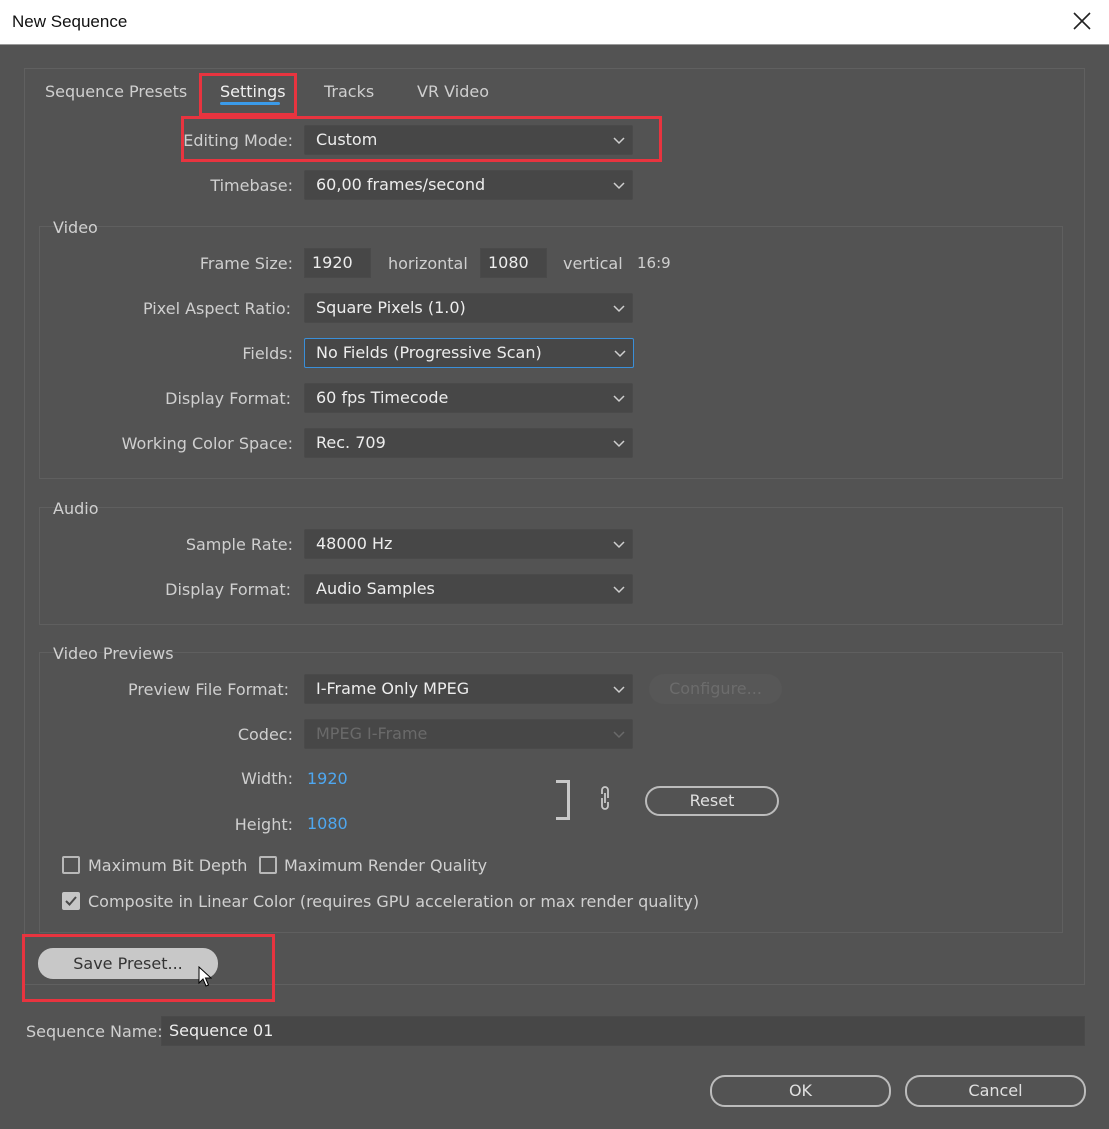  Describe the element at coordinates (654, 263) in the screenshot. I see `aspect-ratio-value: 16:9` at that location.